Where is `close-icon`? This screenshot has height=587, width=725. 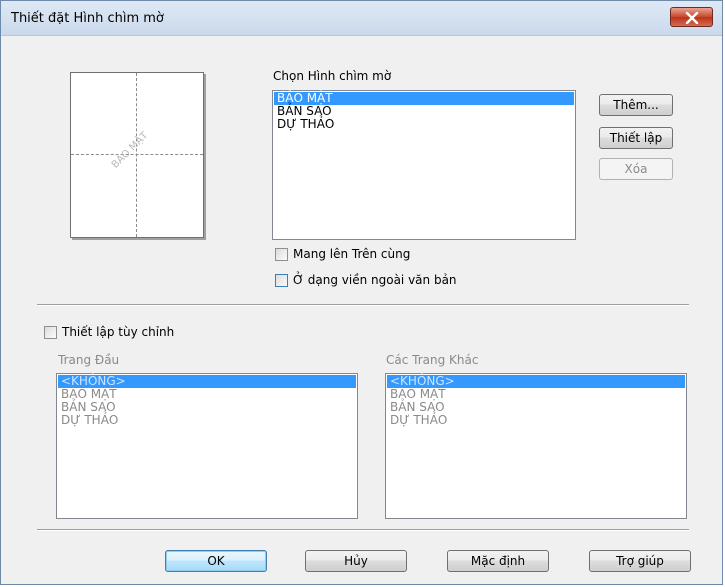
close-icon is located at coordinates (692, 18).